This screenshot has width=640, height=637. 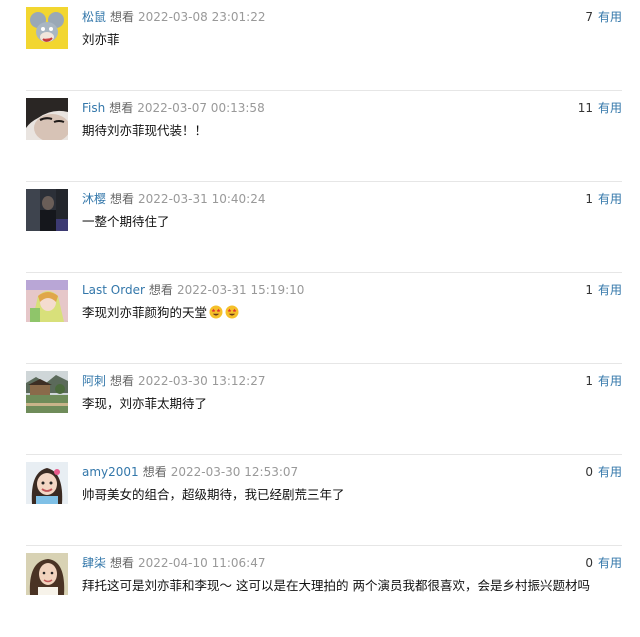 I want to click on vote-count: 11, so click(x=585, y=108).